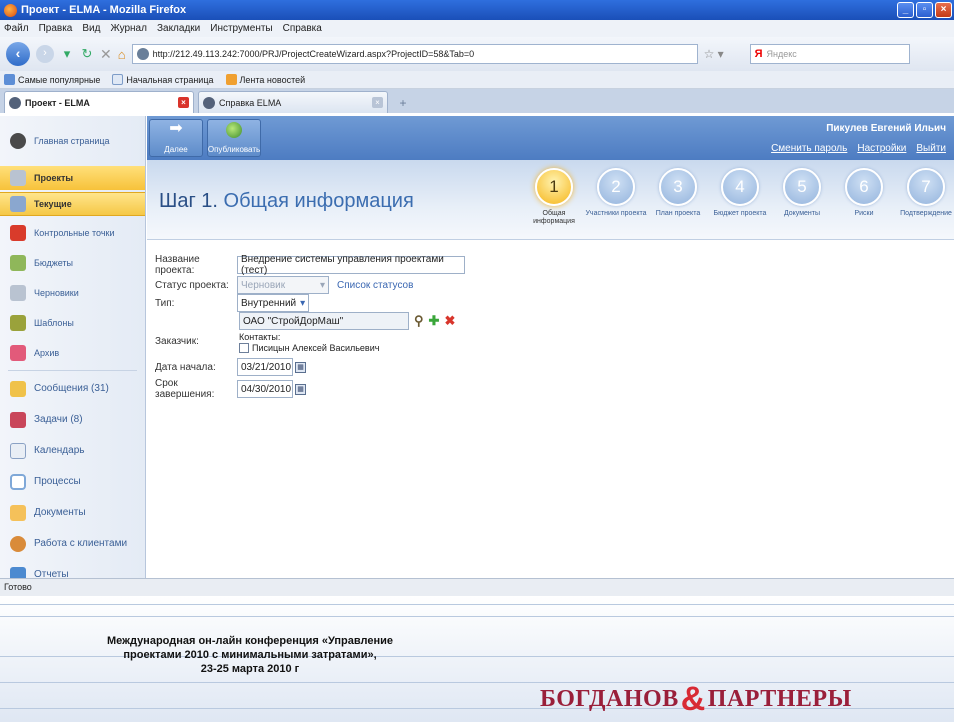  I want to click on contact-checkbox, so click(244, 348).